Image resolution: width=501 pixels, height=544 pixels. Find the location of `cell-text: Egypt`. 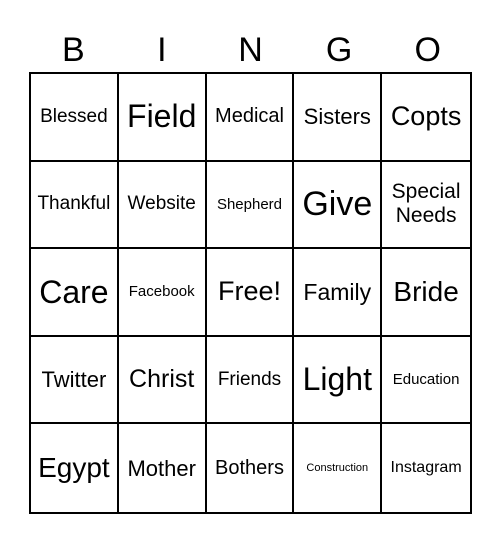

cell-text: Egypt is located at coordinates (74, 468).